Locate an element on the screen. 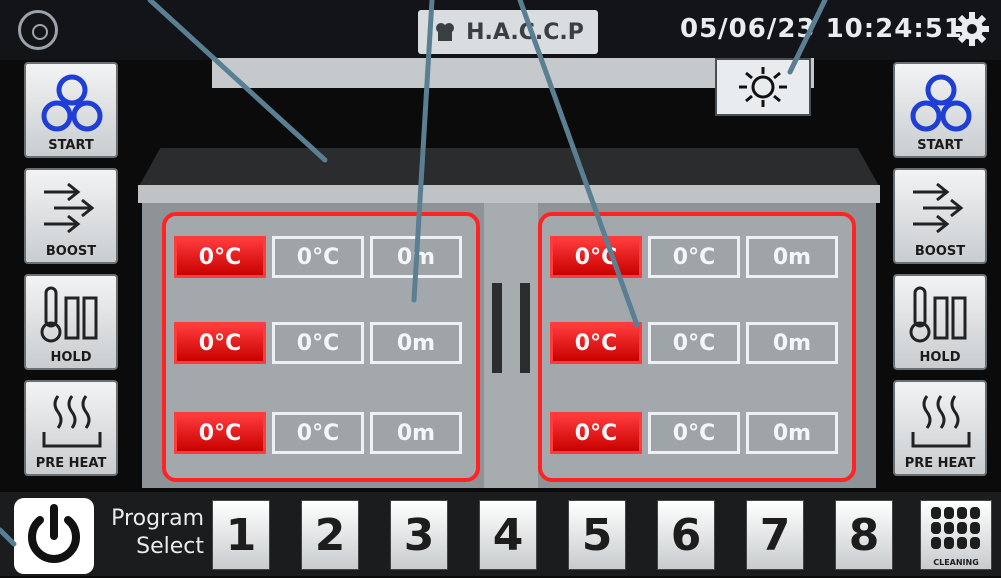 Image resolution: width=1001 pixels, height=578 pixels. left-hold-button: HOLD is located at coordinates (71, 322).